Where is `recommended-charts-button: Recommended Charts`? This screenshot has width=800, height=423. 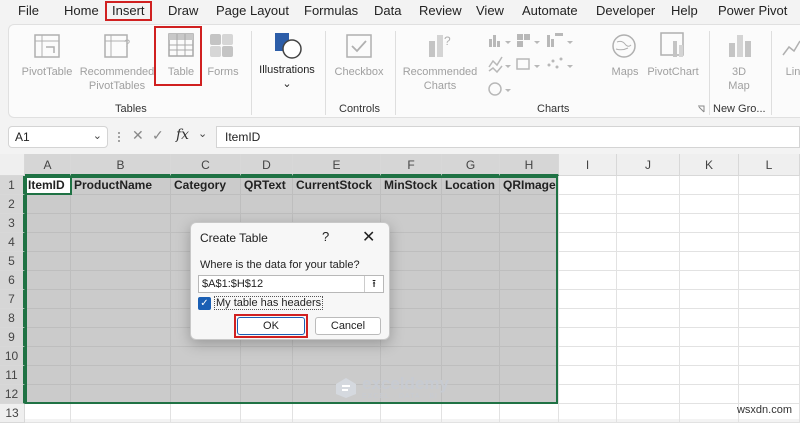 recommended-charts-button: Recommended Charts is located at coordinates (440, 79).